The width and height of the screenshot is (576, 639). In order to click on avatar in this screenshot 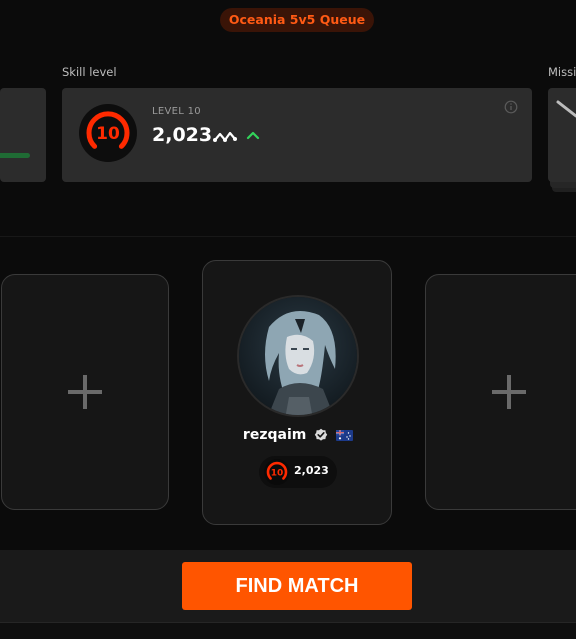, I will do `click(298, 356)`.